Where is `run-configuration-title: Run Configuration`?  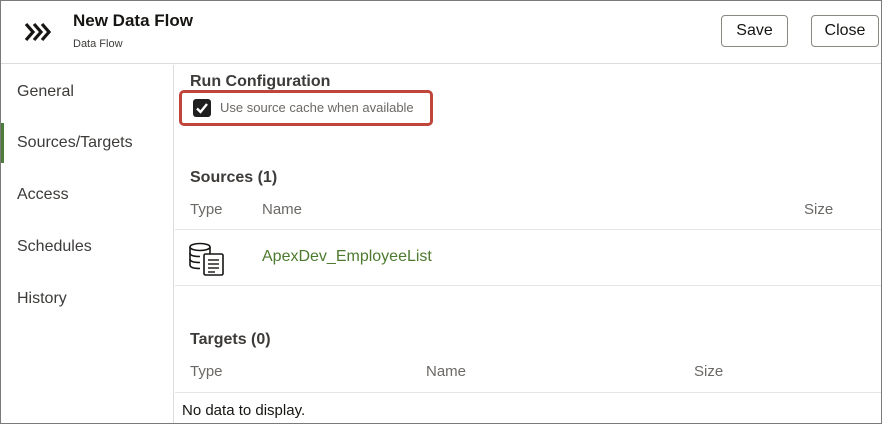
run-configuration-title: Run Configuration is located at coordinates (260, 81).